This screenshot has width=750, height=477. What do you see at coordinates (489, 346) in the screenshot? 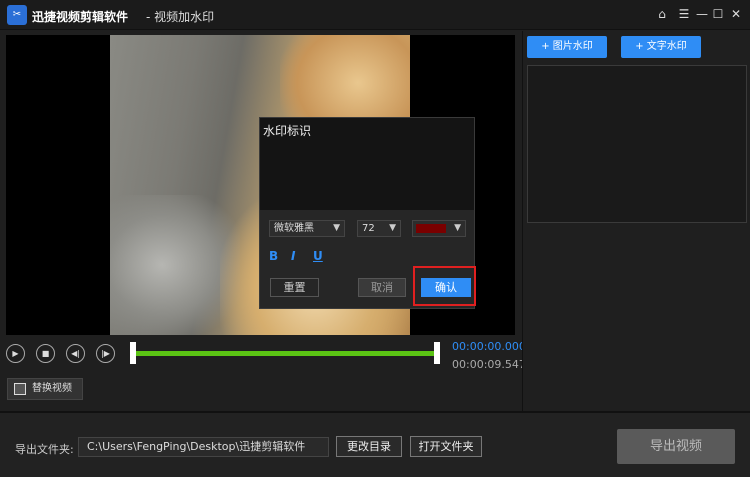
I see `current-time: 00:00:00.000` at bounding box center [489, 346].